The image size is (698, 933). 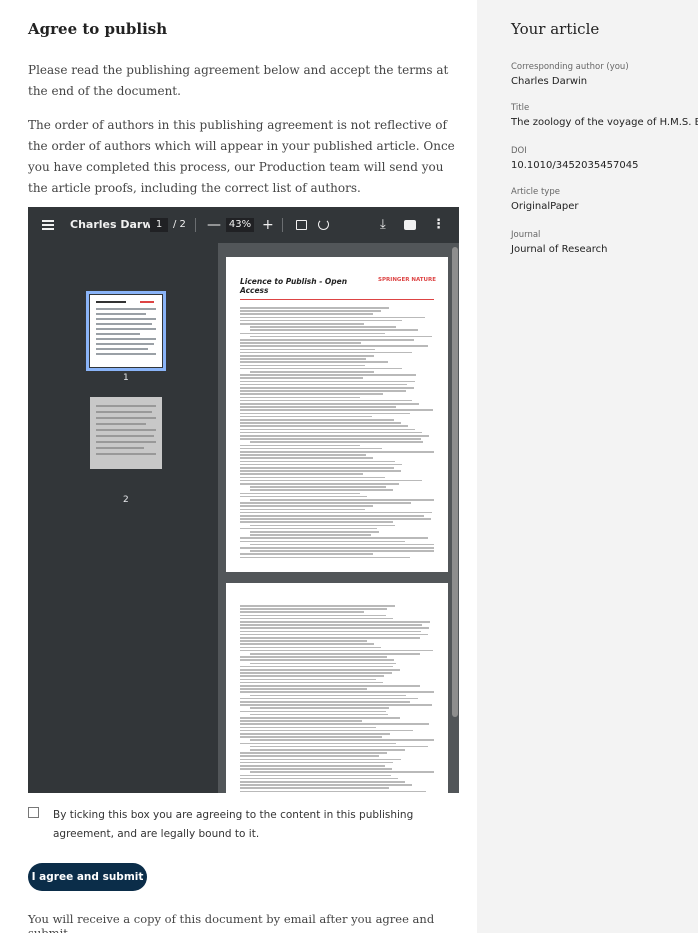 I want to click on more-icon: ⋮, so click(x=438, y=225).